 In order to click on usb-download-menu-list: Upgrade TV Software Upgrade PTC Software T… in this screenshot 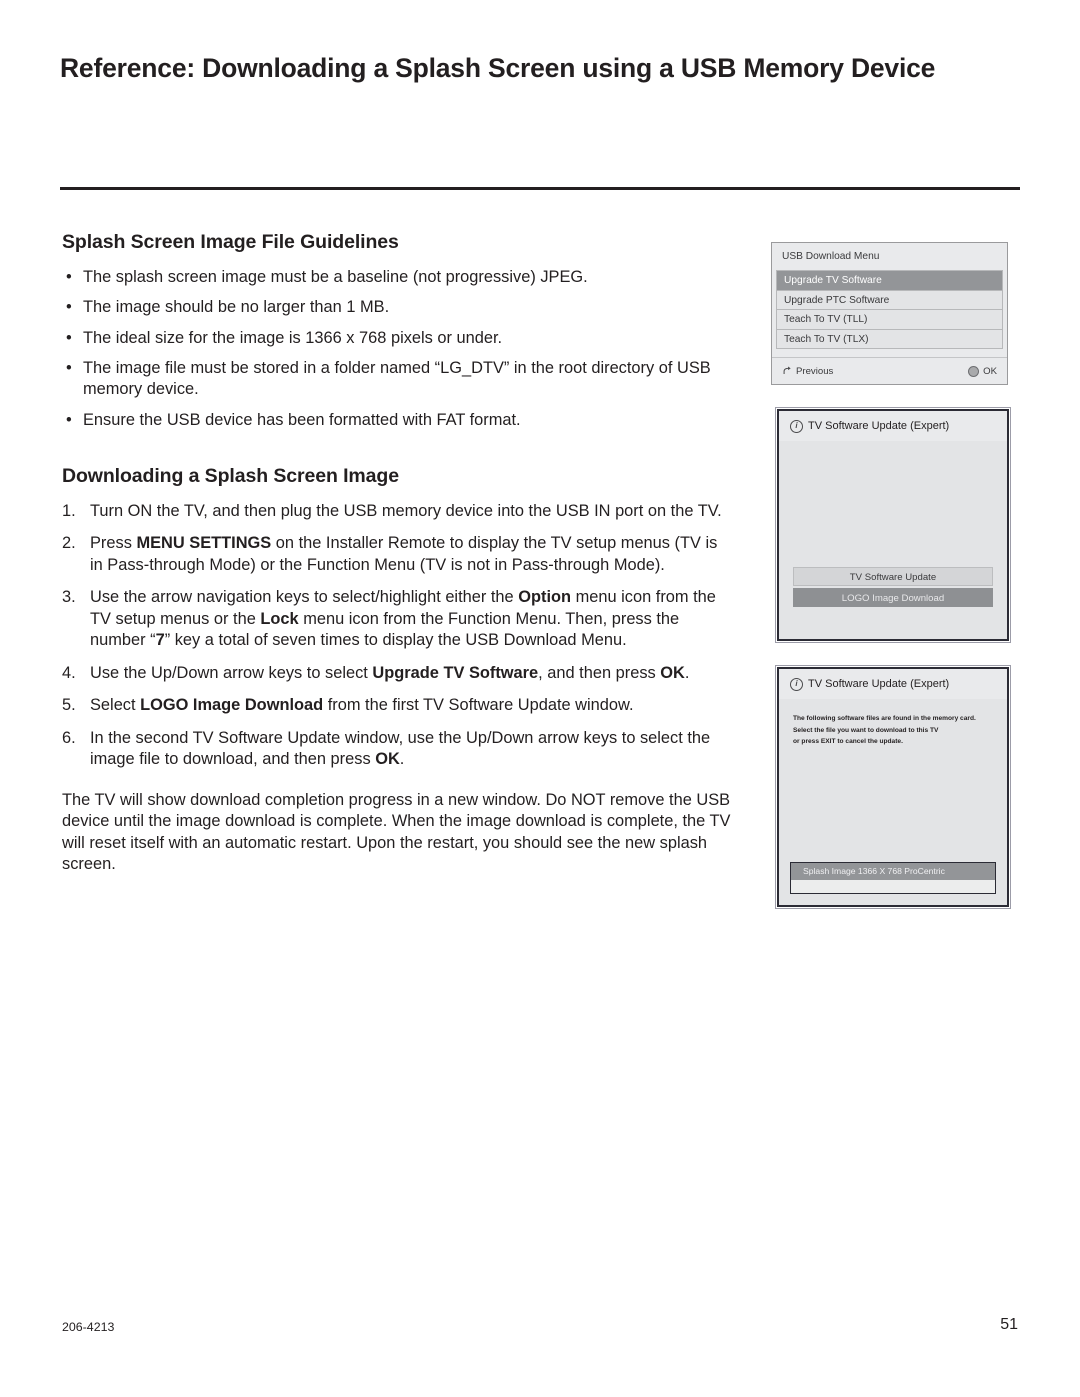, I will do `click(889, 310)`.